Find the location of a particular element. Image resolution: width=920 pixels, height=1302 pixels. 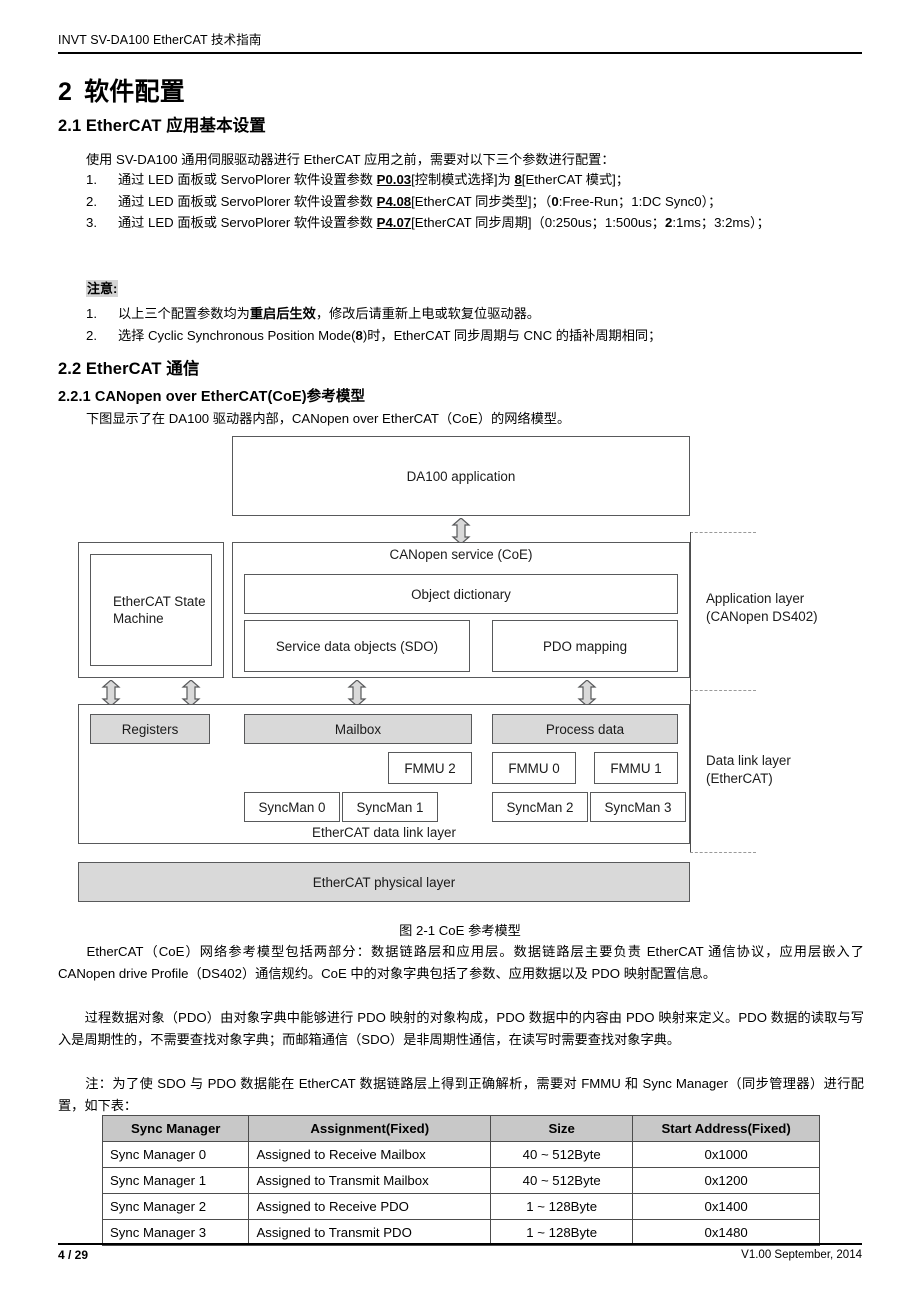

cell-sync-manager: Sync Manager 3 is located at coordinates (175, 1232).